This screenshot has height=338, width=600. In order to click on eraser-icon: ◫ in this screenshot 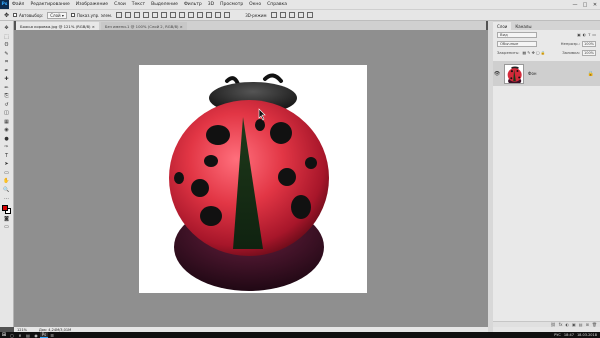, I will do `click(6, 113)`.